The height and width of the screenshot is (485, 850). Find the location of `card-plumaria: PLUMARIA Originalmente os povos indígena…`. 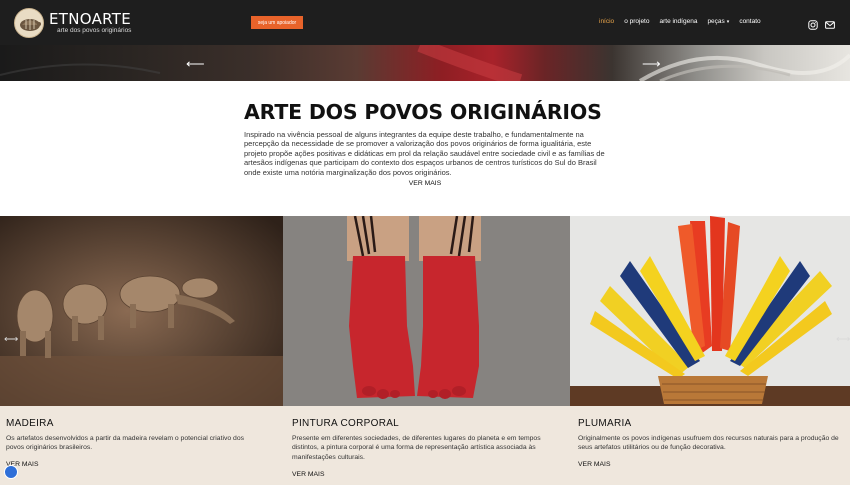

card-plumaria: PLUMARIA Originalmente os povos indígena… is located at coordinates (710, 445).